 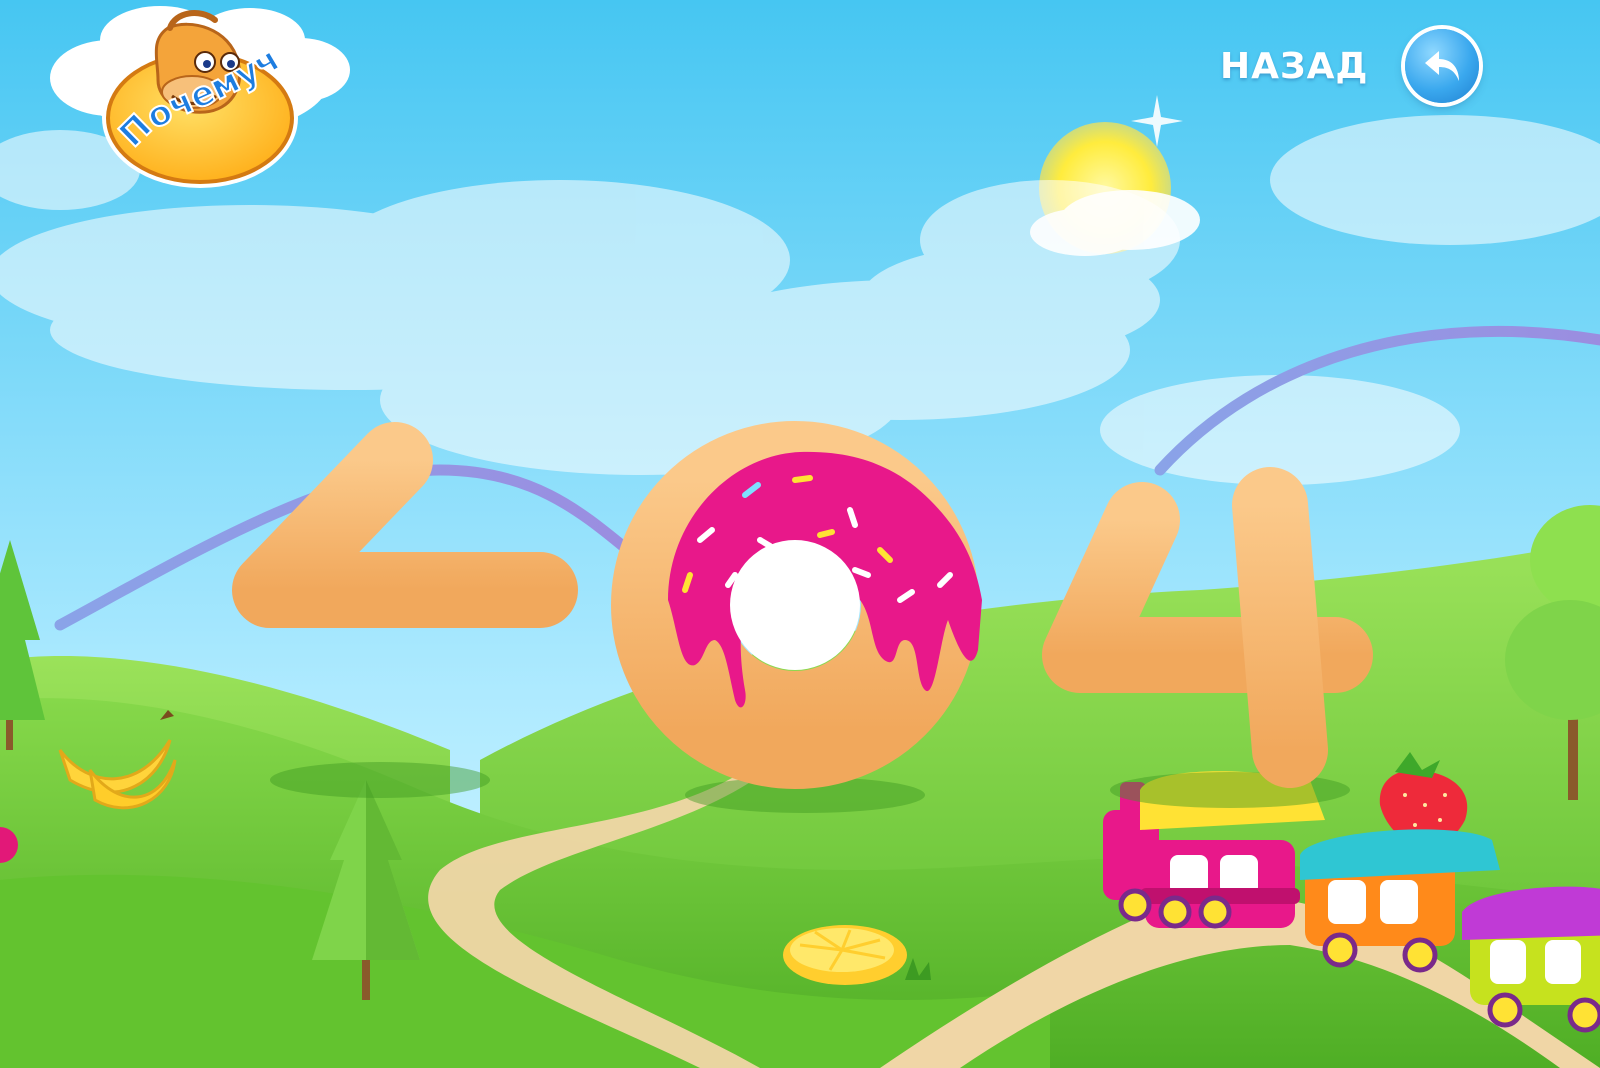 What do you see at coordinates (1294, 66) in the screenshot?
I see `back-label: НАЗАД` at bounding box center [1294, 66].